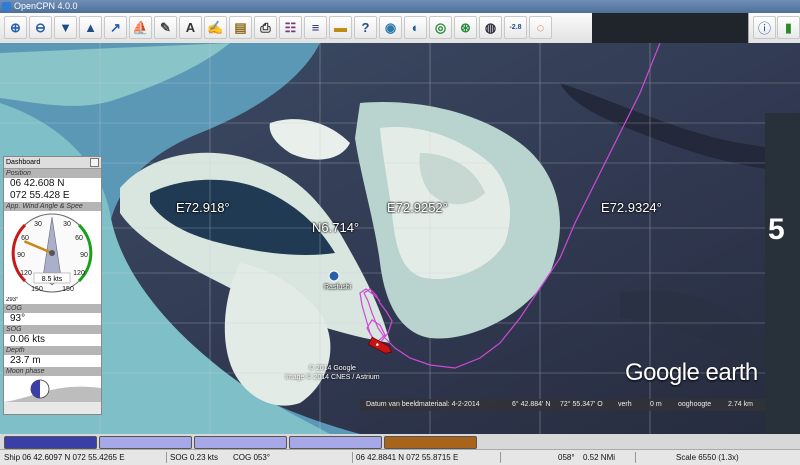  Describe the element at coordinates (115, 27) in the screenshot. I see `route-button: ↗` at that location.